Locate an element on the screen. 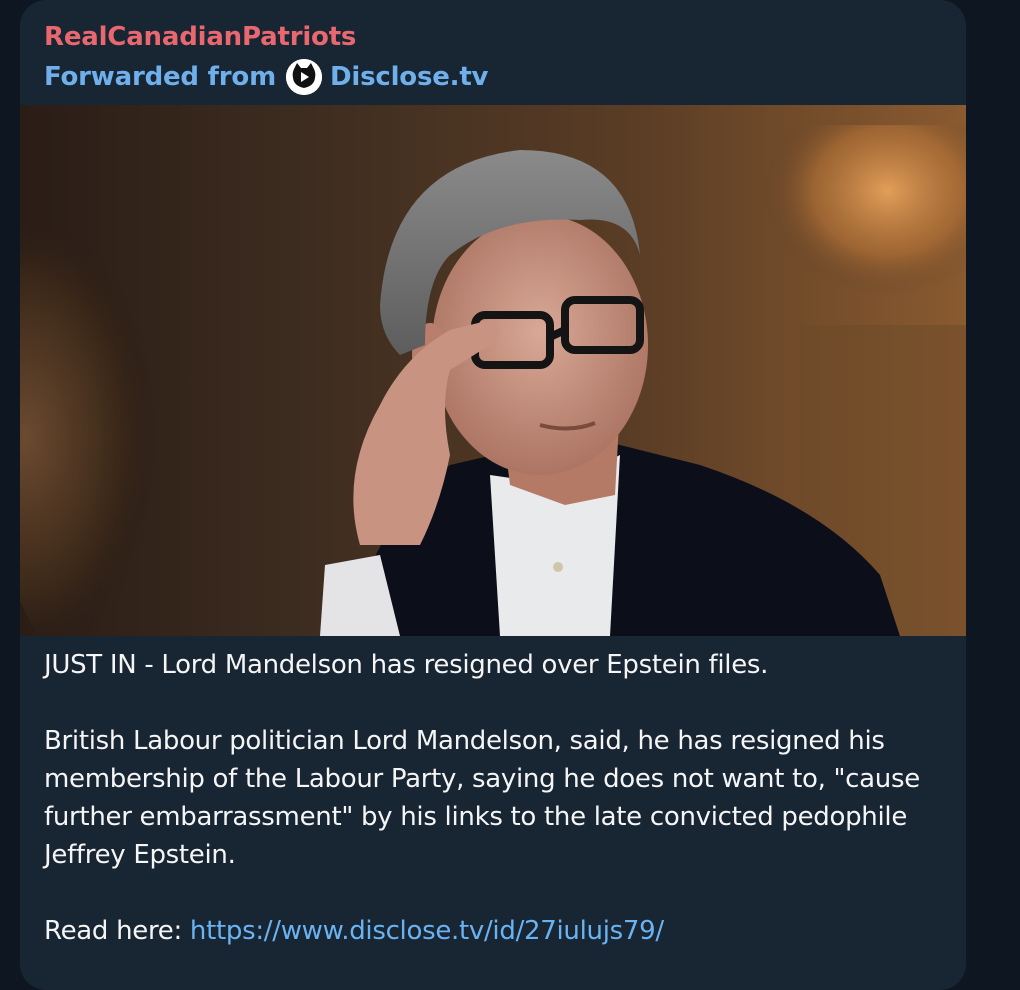 This screenshot has width=1020, height=990. forwarded-source-link: Disclose.tv is located at coordinates (409, 77).